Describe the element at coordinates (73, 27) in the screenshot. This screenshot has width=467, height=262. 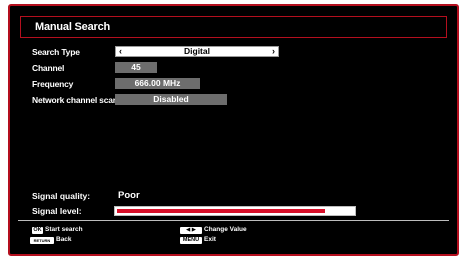
I see `page-title: Manual Search` at that location.